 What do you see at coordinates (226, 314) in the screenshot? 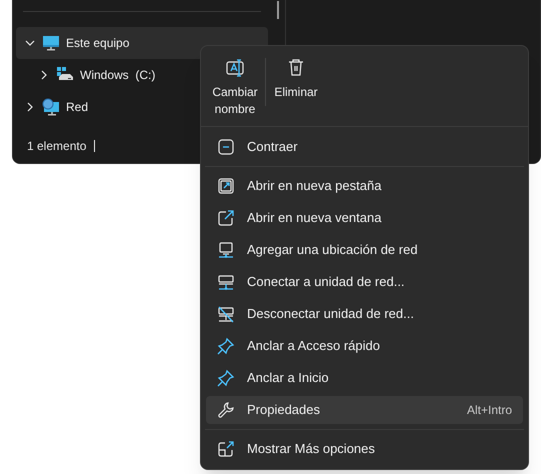
I see `disconnect-drive-icon` at bounding box center [226, 314].